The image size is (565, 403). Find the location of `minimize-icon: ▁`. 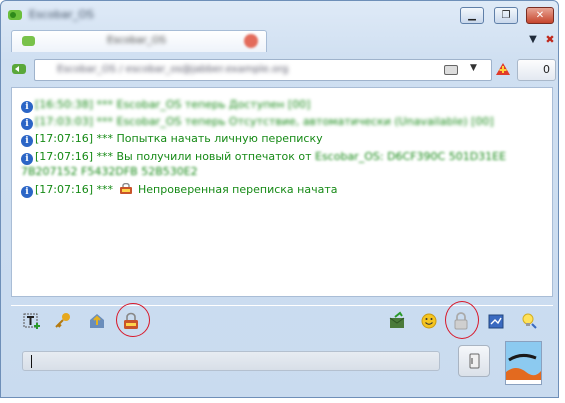

minimize-icon: ▁ is located at coordinates (472, 15).